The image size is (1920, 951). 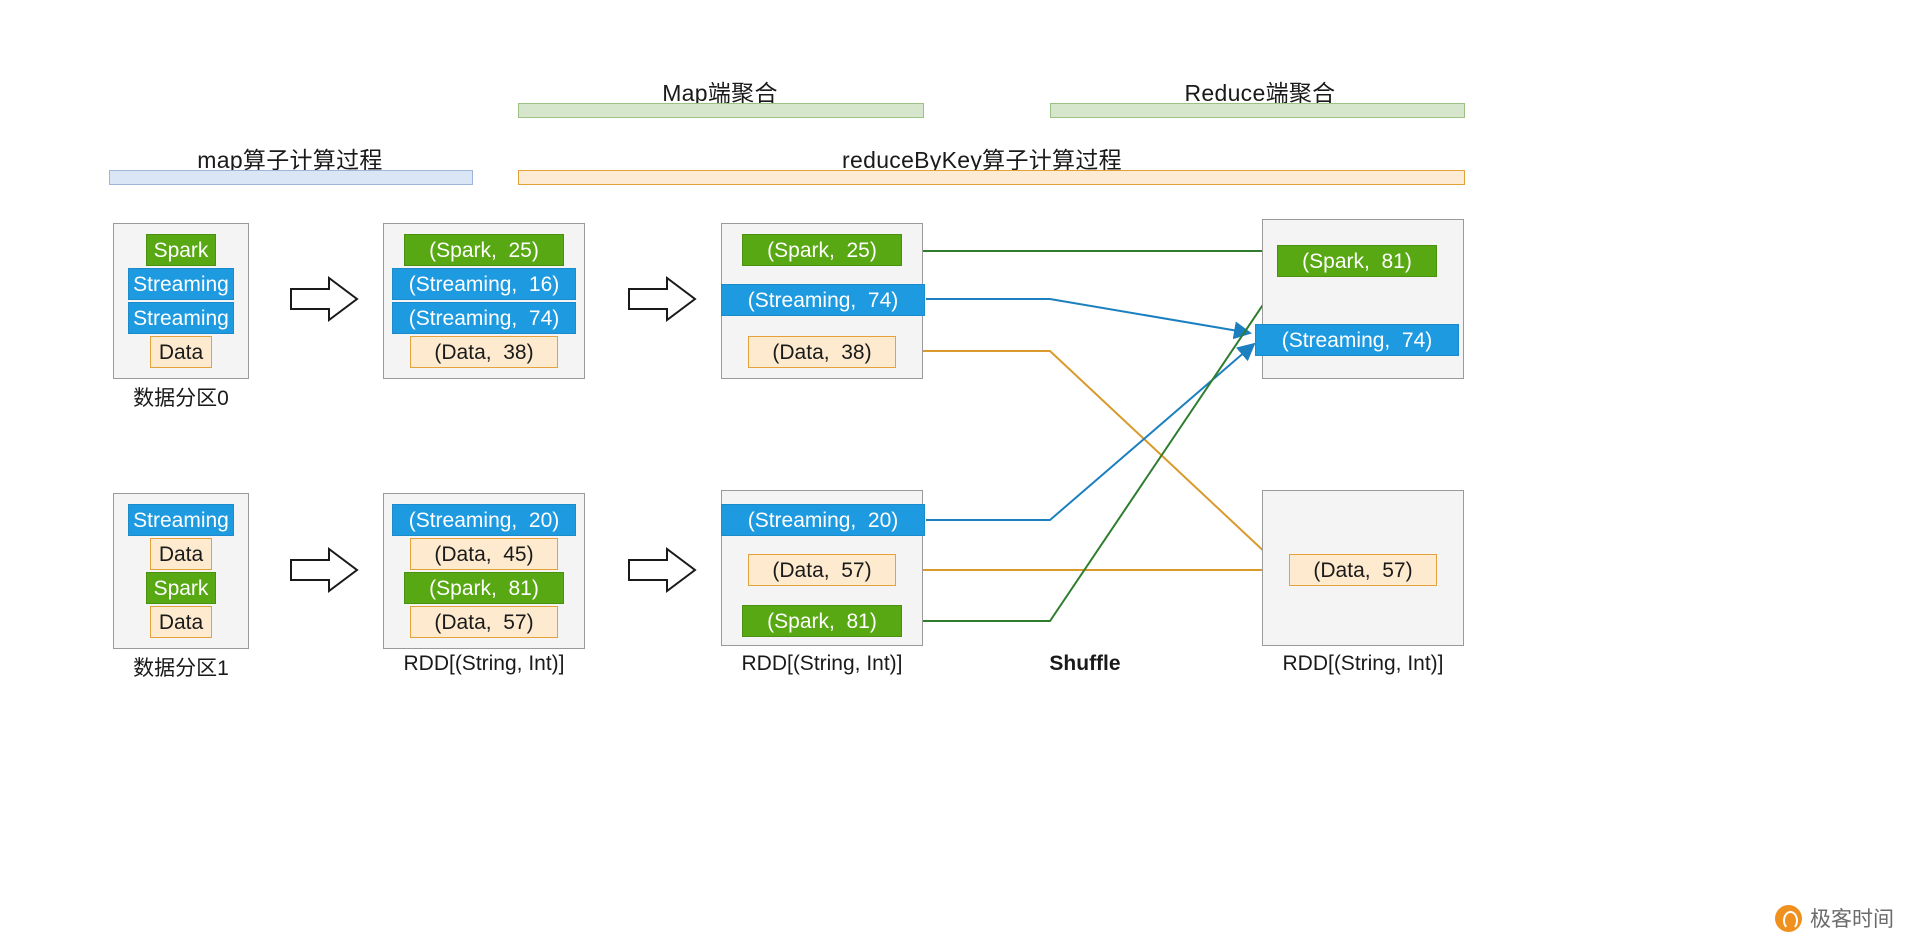 What do you see at coordinates (181, 622) in the screenshot?
I see `chip-partition1-3: Data` at bounding box center [181, 622].